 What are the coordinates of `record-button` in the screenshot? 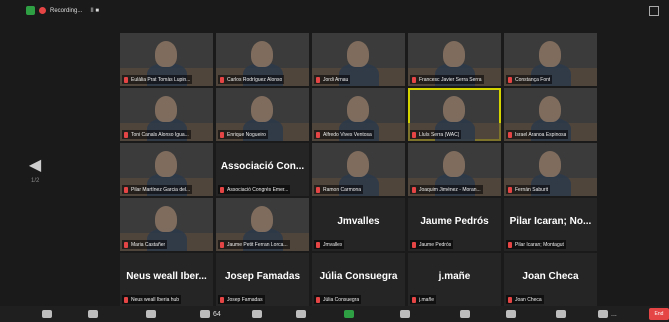 It's located at (406, 314).